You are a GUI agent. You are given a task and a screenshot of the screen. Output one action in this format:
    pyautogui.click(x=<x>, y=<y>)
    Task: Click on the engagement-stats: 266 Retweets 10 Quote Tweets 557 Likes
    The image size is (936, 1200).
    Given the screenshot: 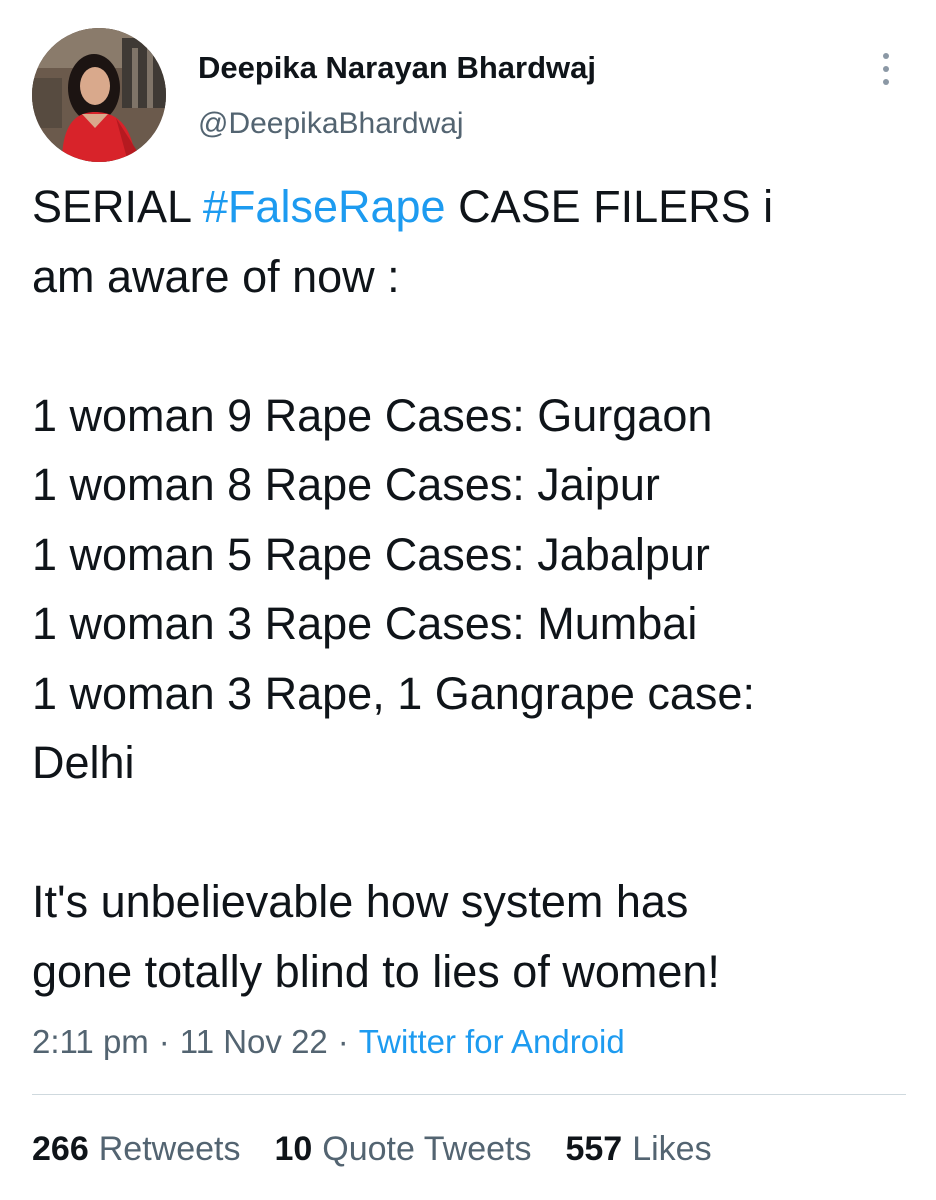 What is the action you would take?
    pyautogui.click(x=372, y=1149)
    